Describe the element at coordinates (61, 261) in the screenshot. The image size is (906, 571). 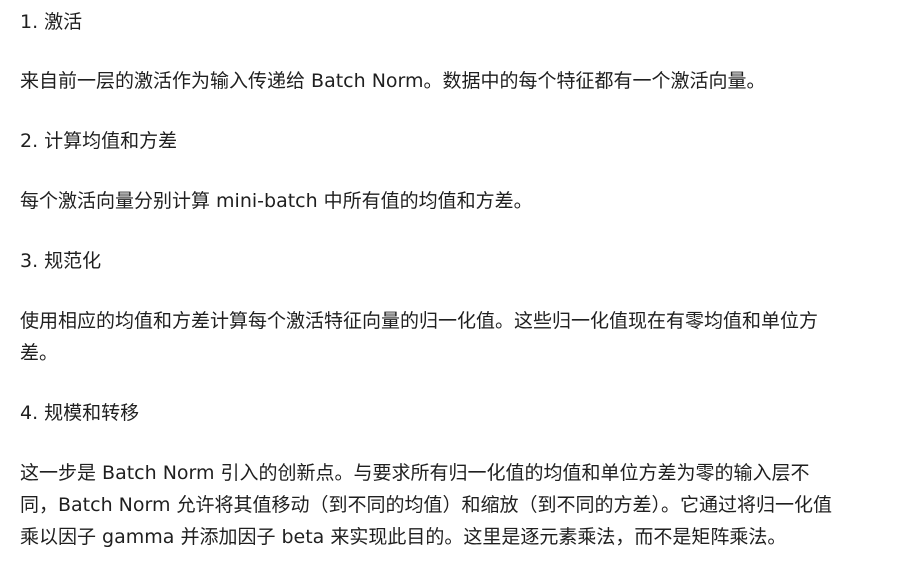
I see `section-3-heading: 3. 规范化` at that location.